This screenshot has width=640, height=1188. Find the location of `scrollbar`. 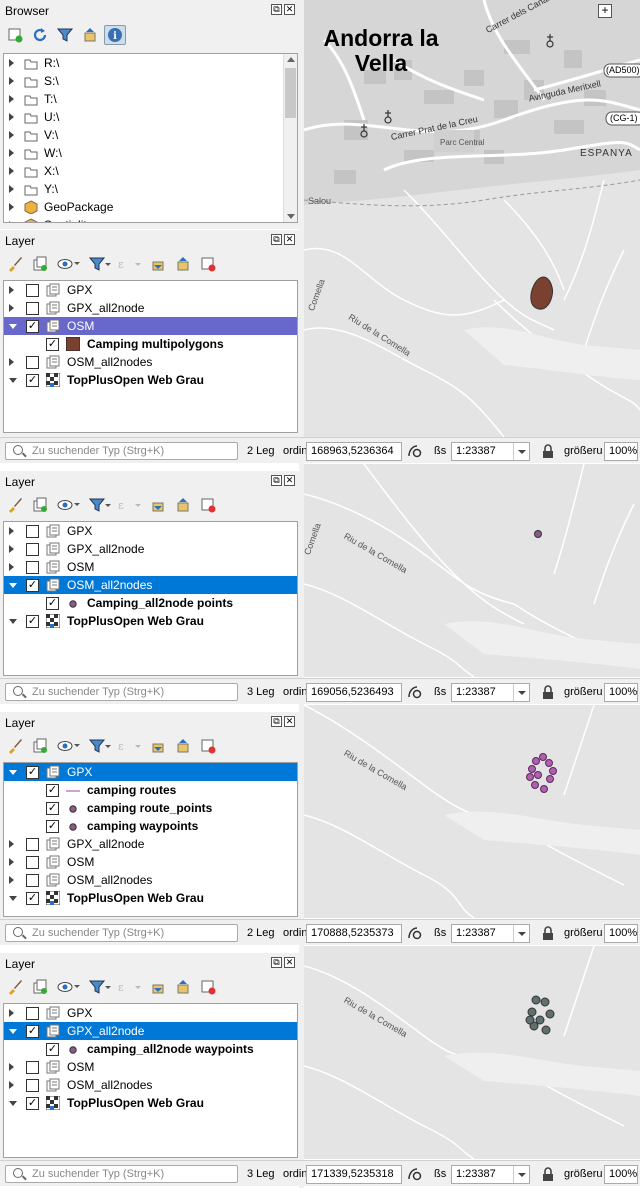

scrollbar is located at coordinates (290, 138).